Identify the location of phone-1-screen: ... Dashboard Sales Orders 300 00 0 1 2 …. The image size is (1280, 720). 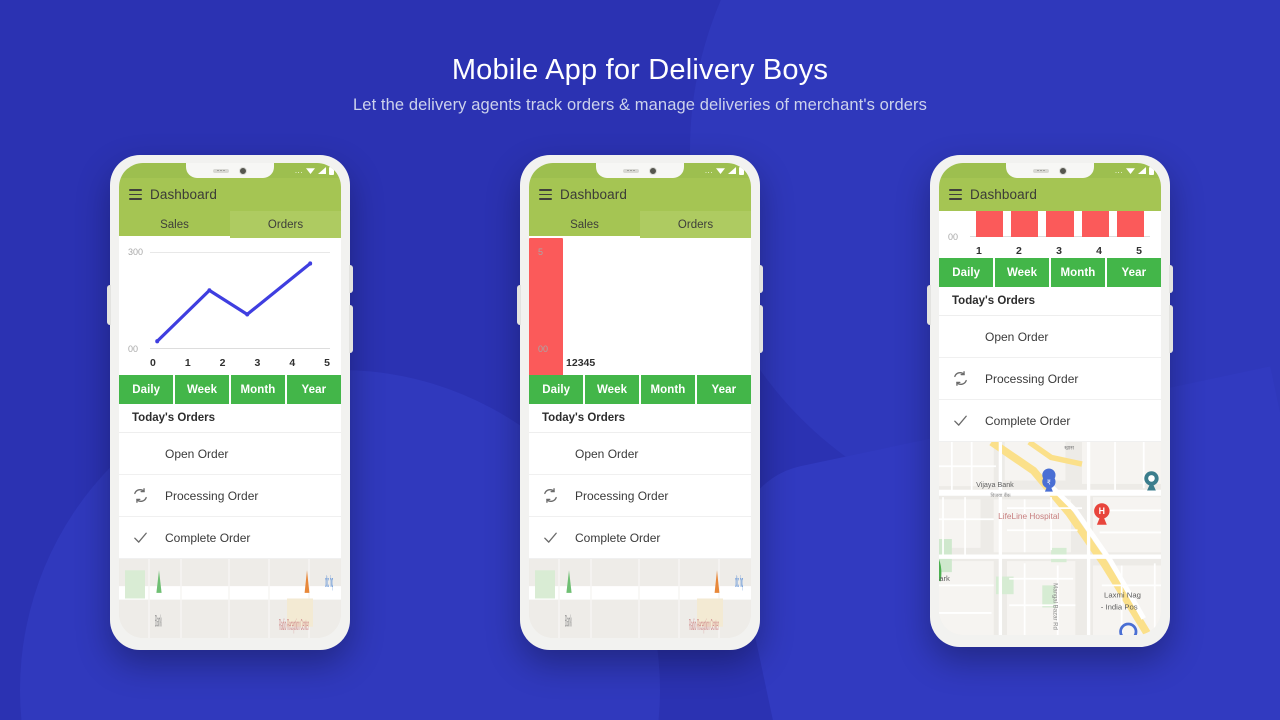
(230, 400).